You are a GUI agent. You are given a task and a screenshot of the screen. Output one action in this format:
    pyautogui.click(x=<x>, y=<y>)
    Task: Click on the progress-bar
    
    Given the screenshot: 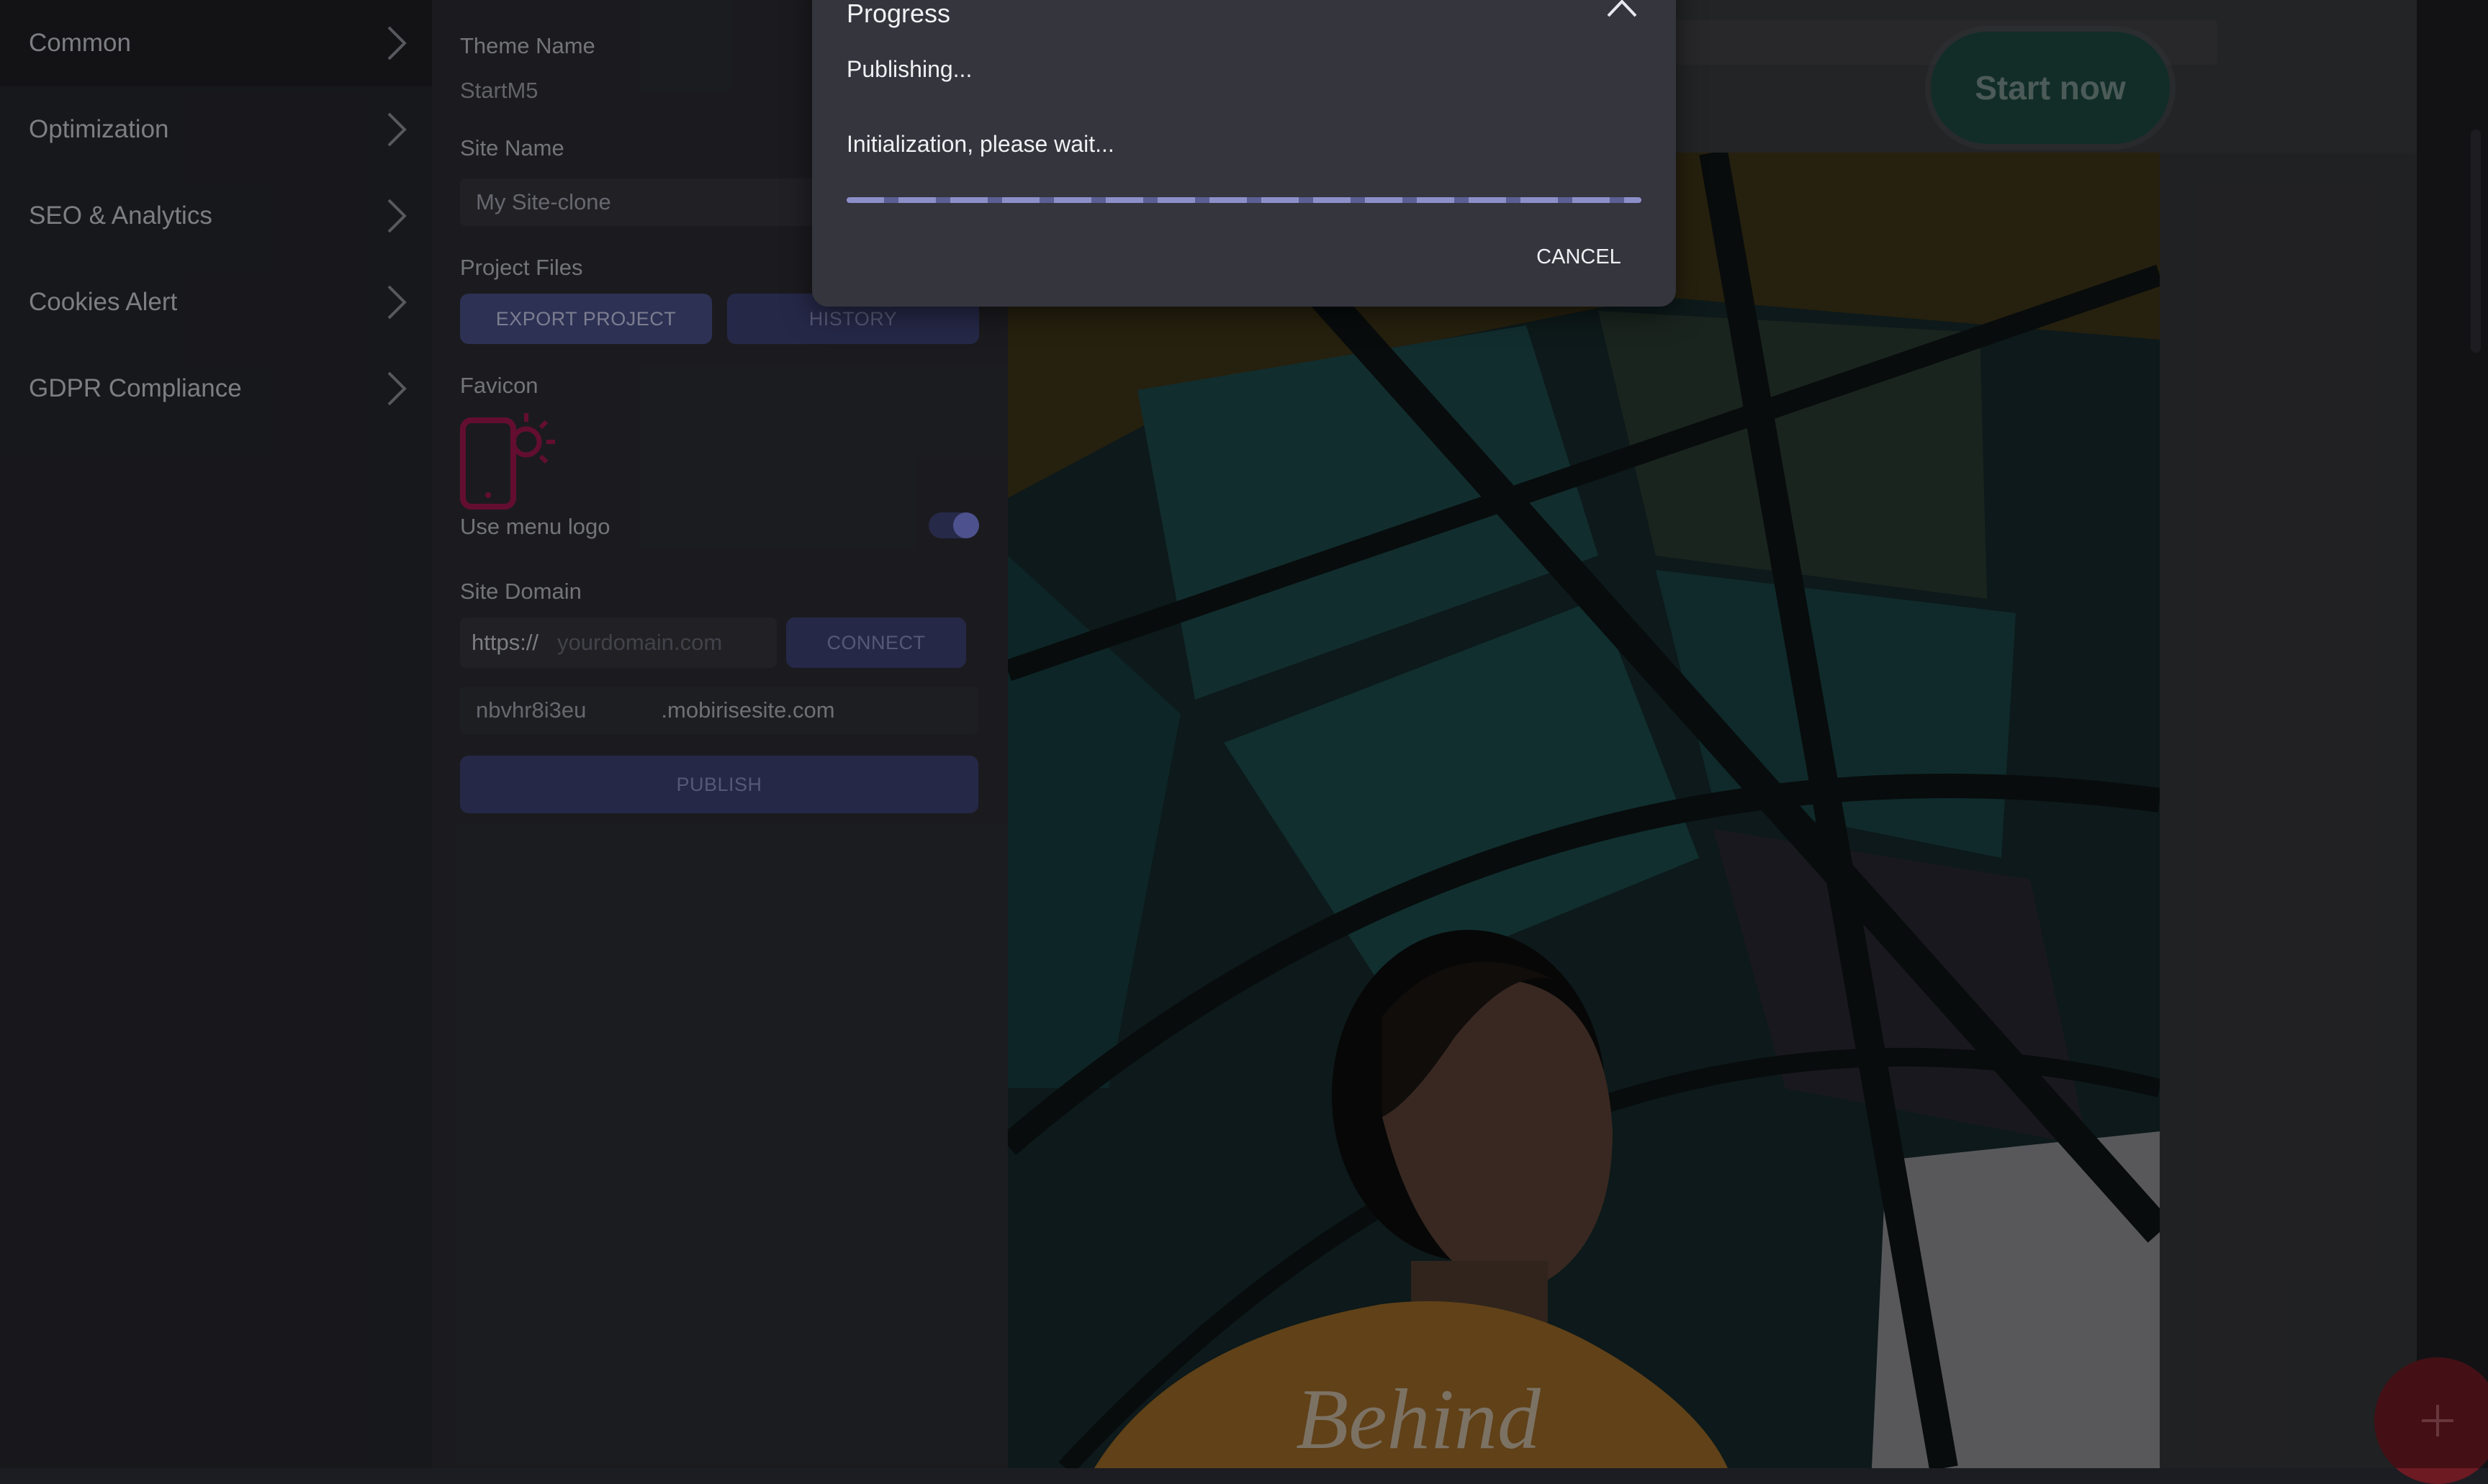 What is the action you would take?
    pyautogui.click(x=1244, y=200)
    